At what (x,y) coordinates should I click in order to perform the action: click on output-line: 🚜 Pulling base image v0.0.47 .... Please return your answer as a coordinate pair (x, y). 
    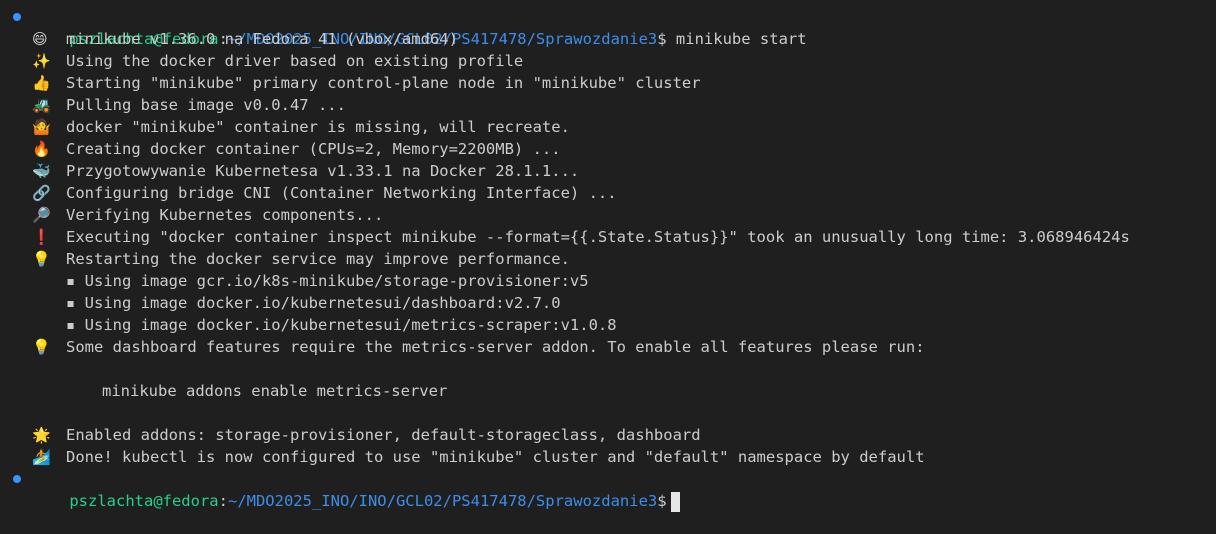
    Looking at the image, I should click on (608, 105).